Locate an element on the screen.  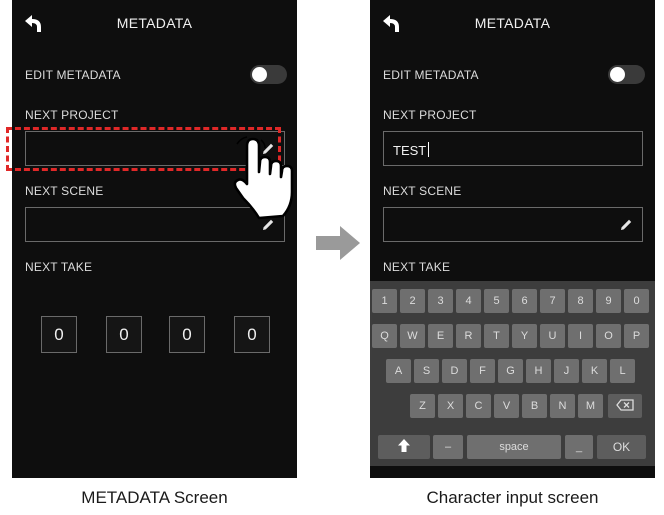
key: 2 is located at coordinates (412, 301).